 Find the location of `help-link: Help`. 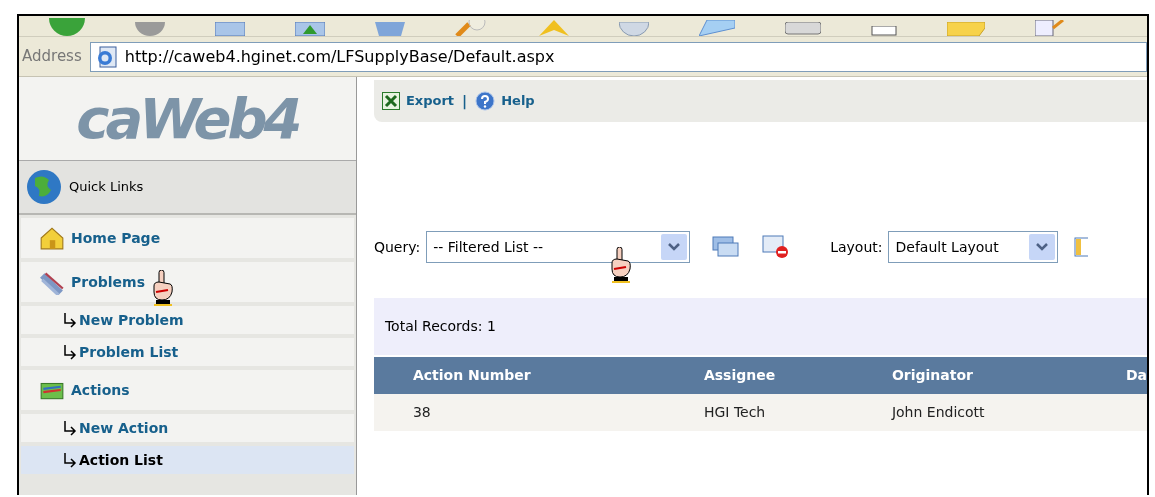

help-link: Help is located at coordinates (518, 101).